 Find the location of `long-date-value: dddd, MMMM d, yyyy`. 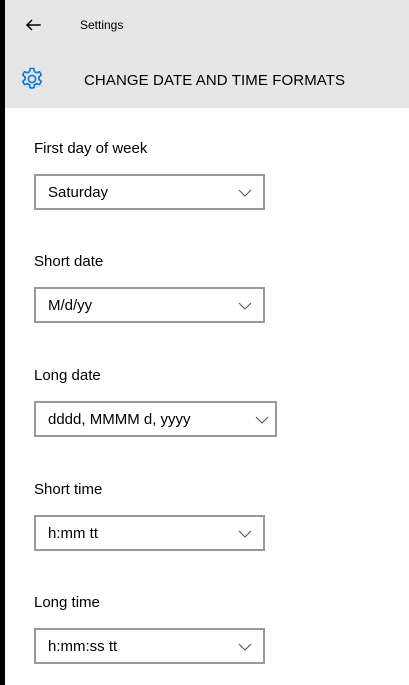

long-date-value: dddd, MMMM d, yyyy is located at coordinates (119, 419).